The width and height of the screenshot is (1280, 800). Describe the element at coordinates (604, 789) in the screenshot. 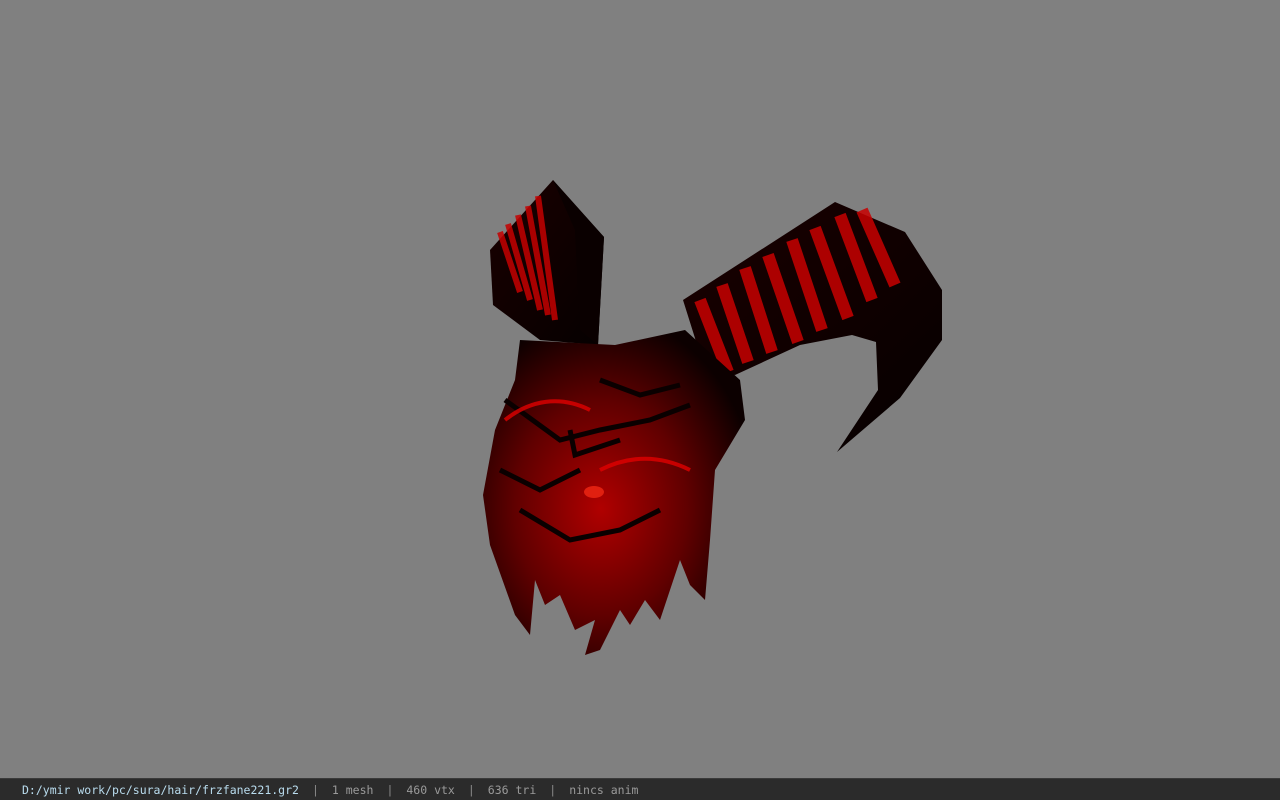

I see `animation-status: nincs anim` at that location.